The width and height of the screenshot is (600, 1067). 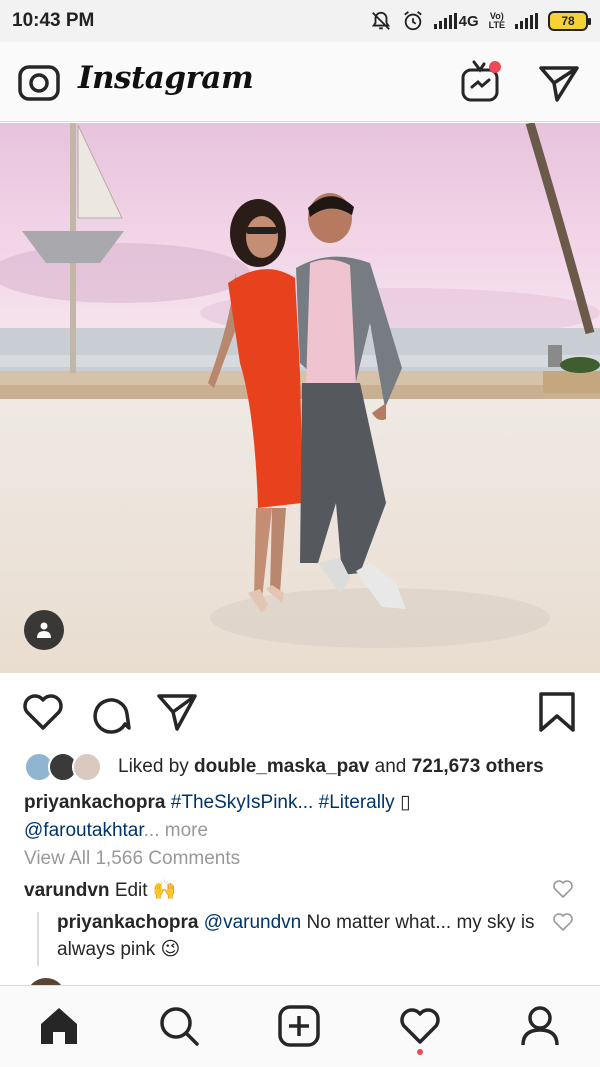 I want to click on activity-icon, so click(x=420, y=1026).